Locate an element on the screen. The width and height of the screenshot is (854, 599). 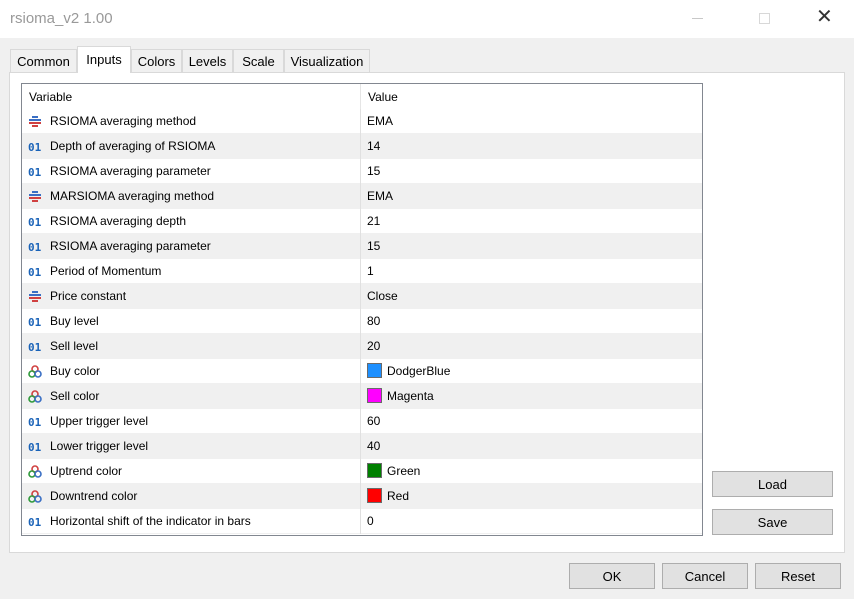
close-button: ✕ is located at coordinates (823, 19).